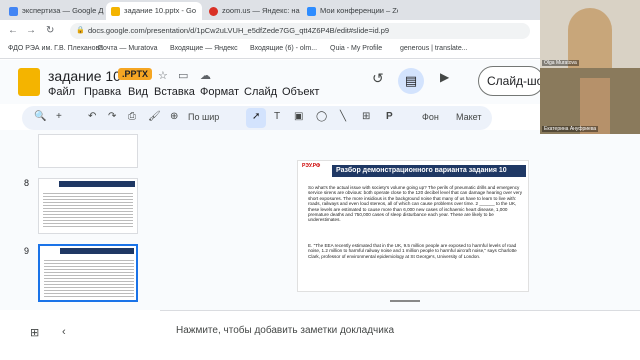  What do you see at coordinates (34, 332) in the screenshot?
I see `grid-view-icon: ⊞` at bounding box center [34, 332].